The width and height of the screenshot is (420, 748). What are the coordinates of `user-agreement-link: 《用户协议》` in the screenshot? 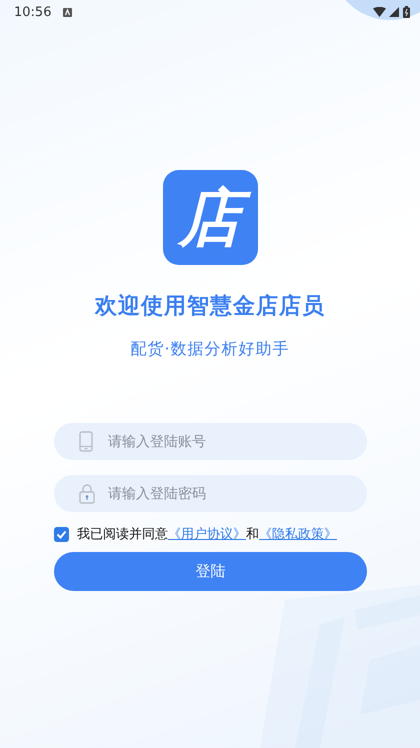 It's located at (207, 534).